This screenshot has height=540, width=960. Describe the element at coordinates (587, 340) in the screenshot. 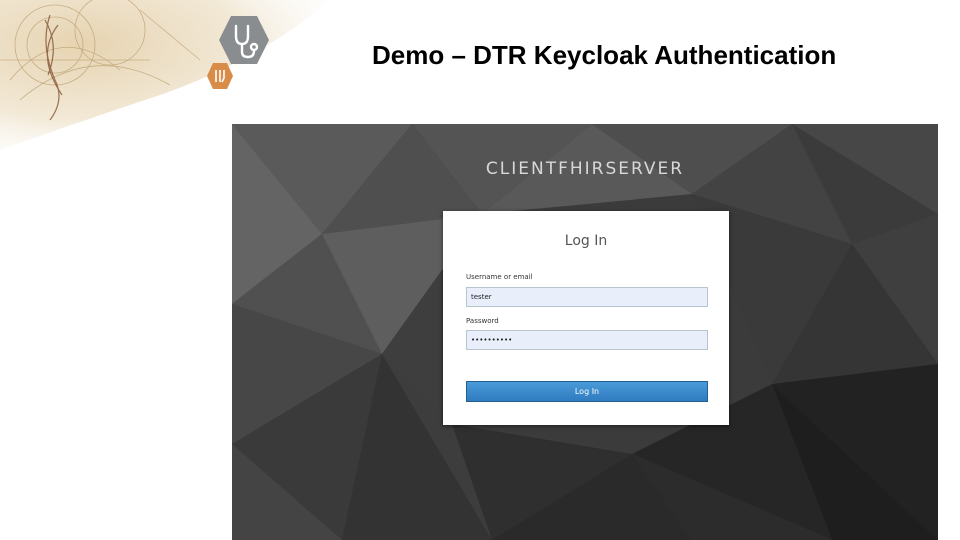

I see `password-input` at that location.